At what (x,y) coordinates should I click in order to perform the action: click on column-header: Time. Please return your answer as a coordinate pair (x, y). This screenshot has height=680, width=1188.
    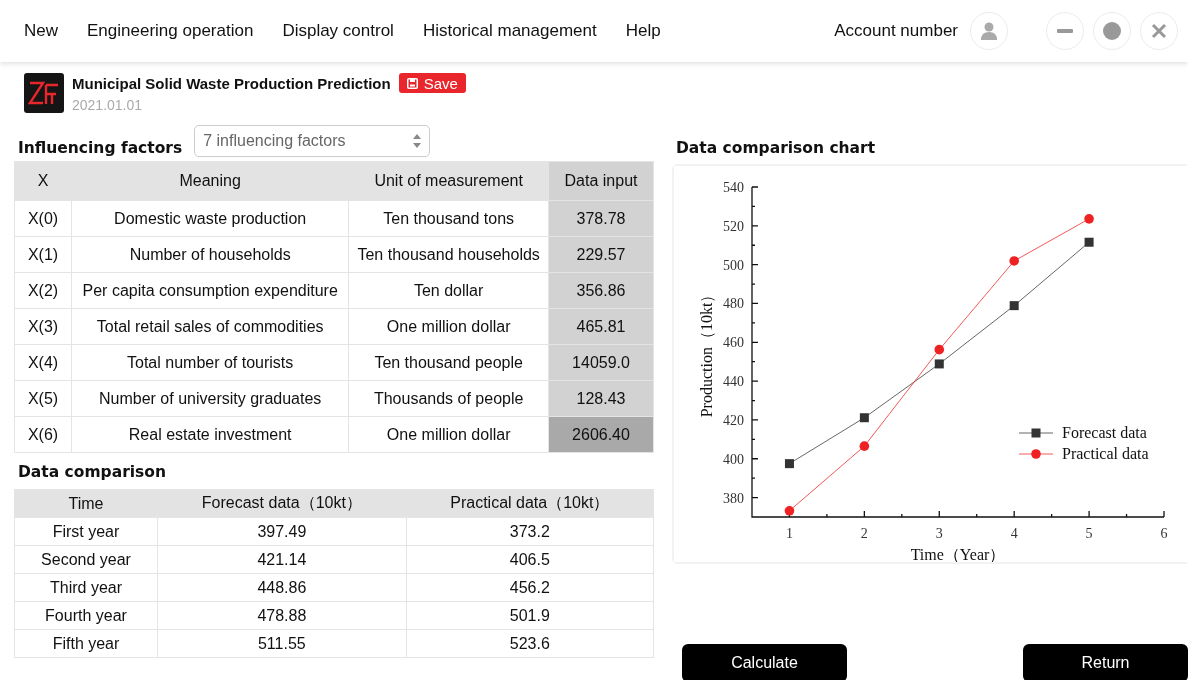
    Looking at the image, I should click on (86, 503).